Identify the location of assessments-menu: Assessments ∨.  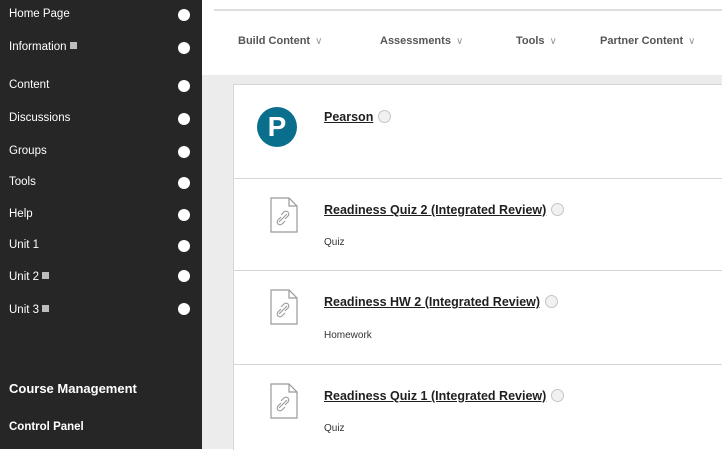
(421, 41).